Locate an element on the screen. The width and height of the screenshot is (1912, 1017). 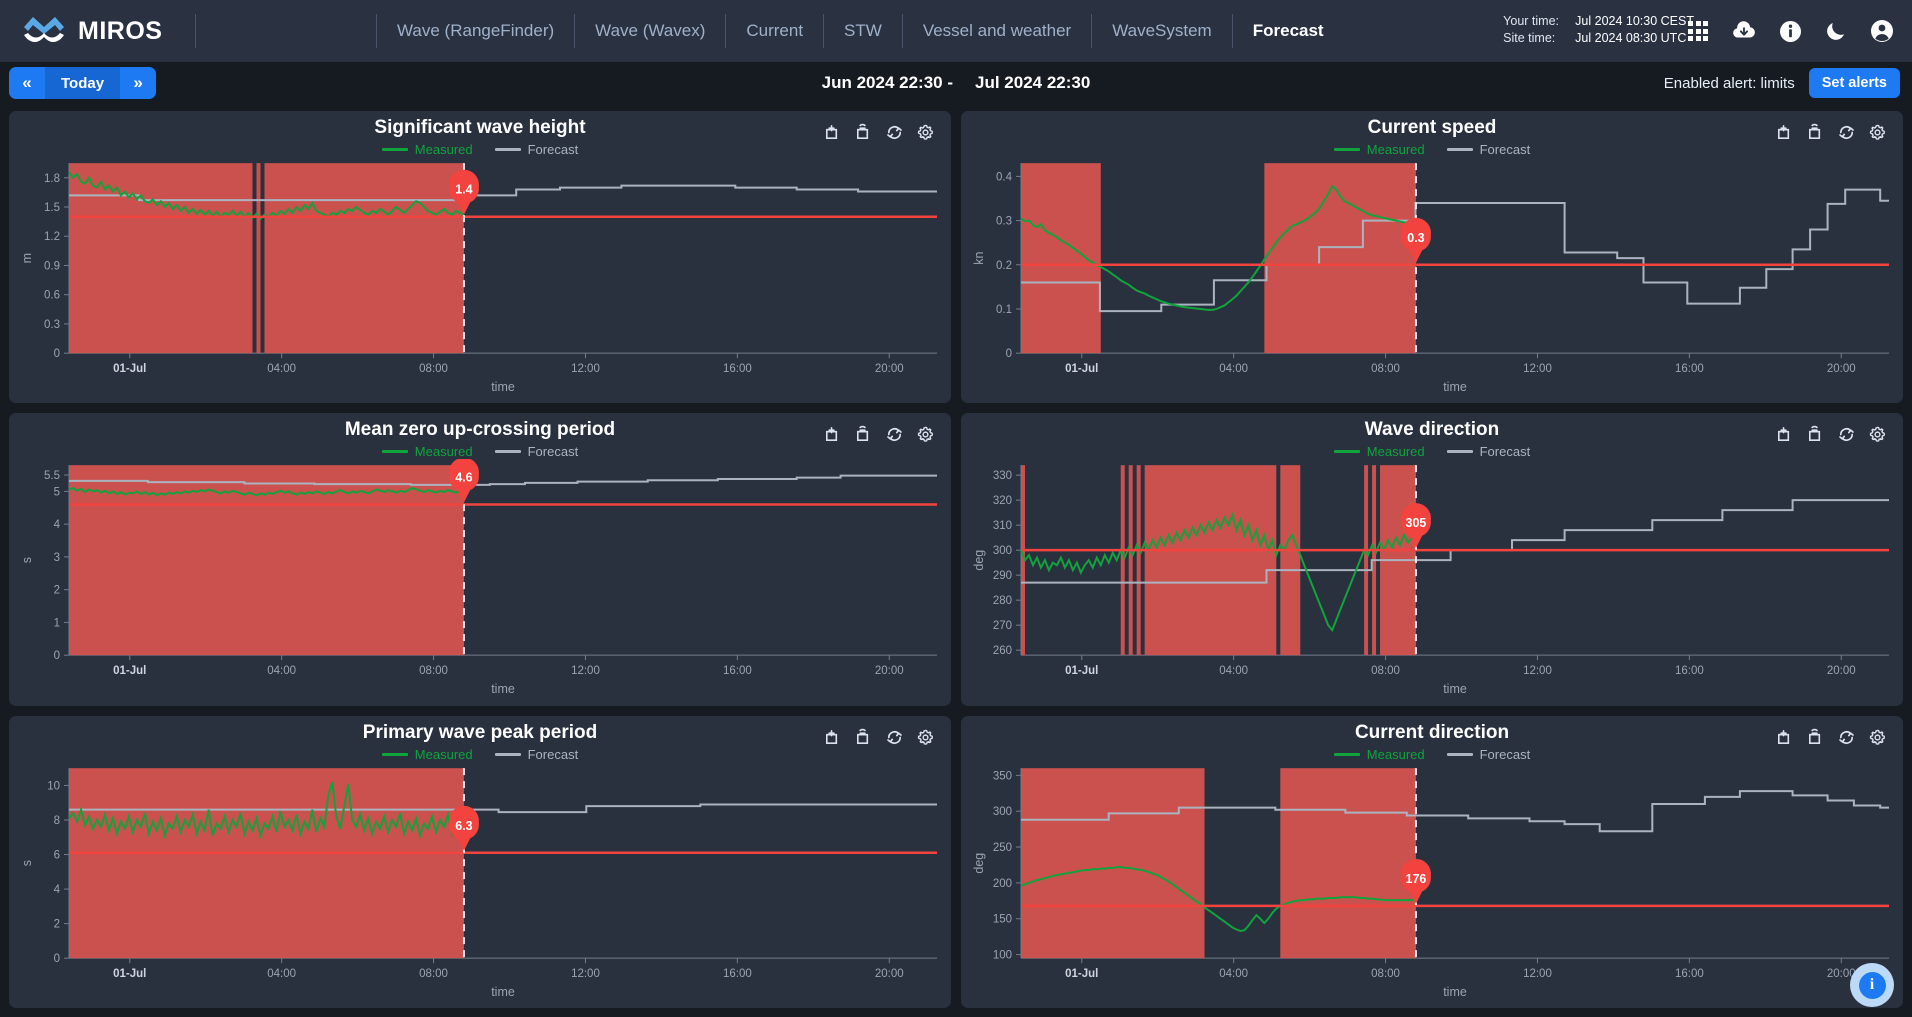
svg-text: 8 is located at coordinates (57, 821).